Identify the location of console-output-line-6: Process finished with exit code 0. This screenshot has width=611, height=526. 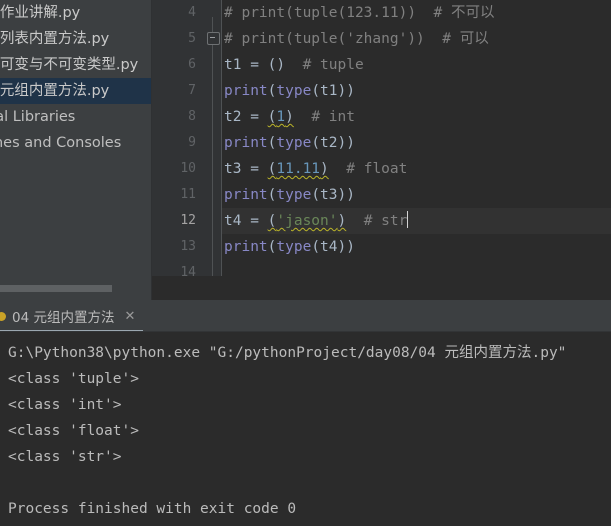
(152, 509).